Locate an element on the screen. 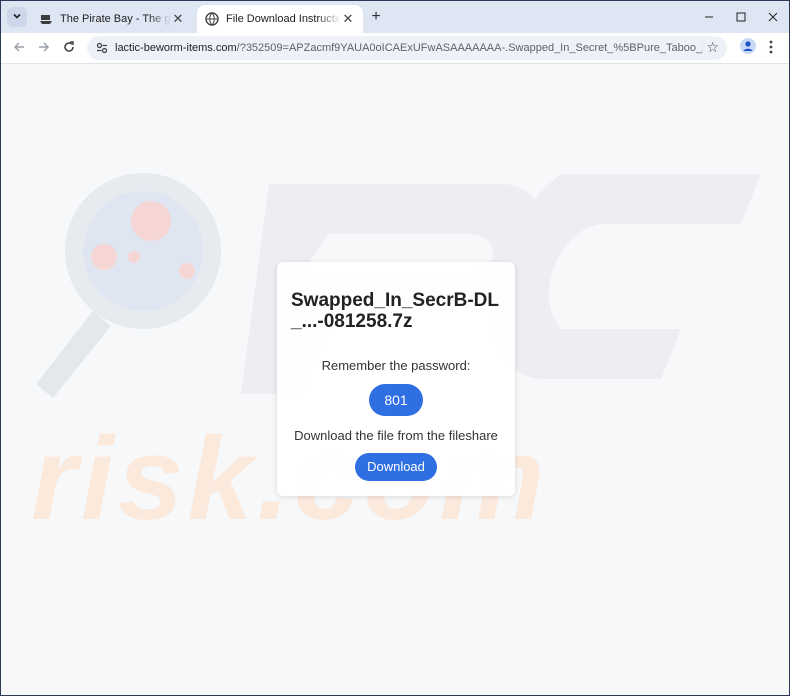 Image resolution: width=790 pixels, height=696 pixels. forward-arrow-icon is located at coordinates (44, 48).